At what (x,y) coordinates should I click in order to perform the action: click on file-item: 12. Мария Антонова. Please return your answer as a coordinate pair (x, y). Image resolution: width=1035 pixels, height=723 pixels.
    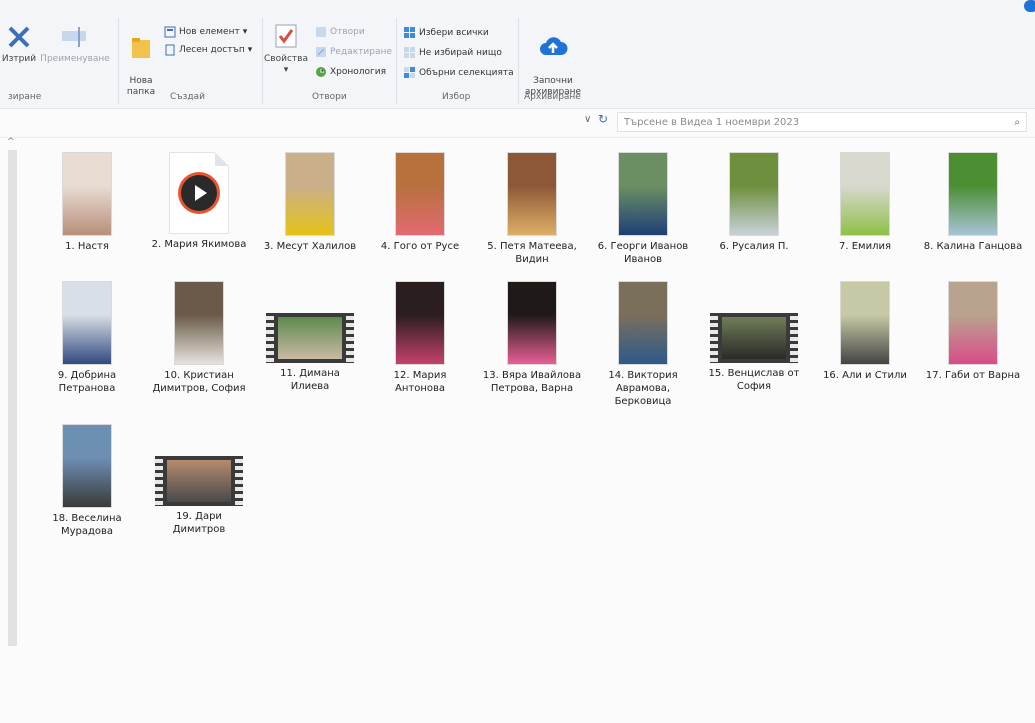
    Looking at the image, I should click on (420, 338).